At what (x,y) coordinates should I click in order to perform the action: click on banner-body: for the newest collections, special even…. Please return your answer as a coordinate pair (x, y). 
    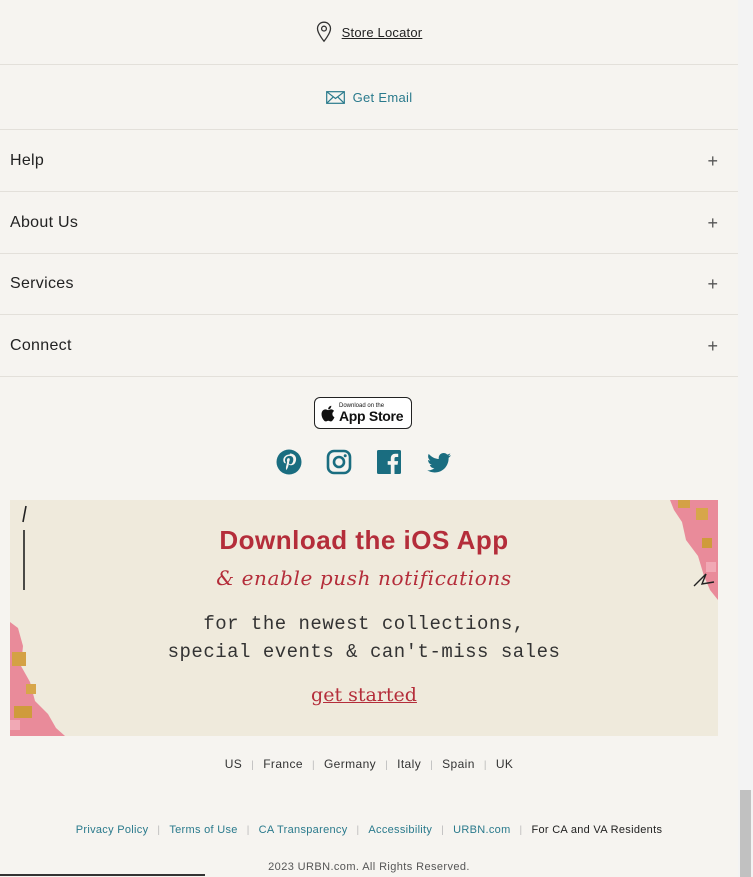
    Looking at the image, I should click on (364, 638).